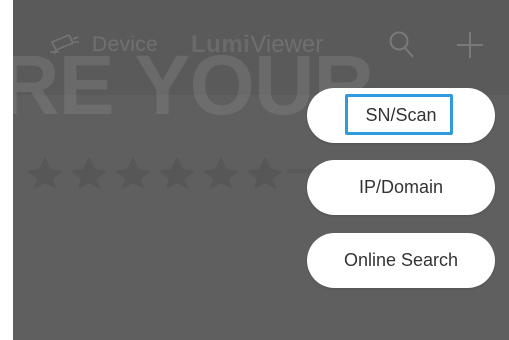 Image resolution: width=509 pixels, height=340 pixels. I want to click on sn-scan-label: SN/Scan, so click(401, 115).